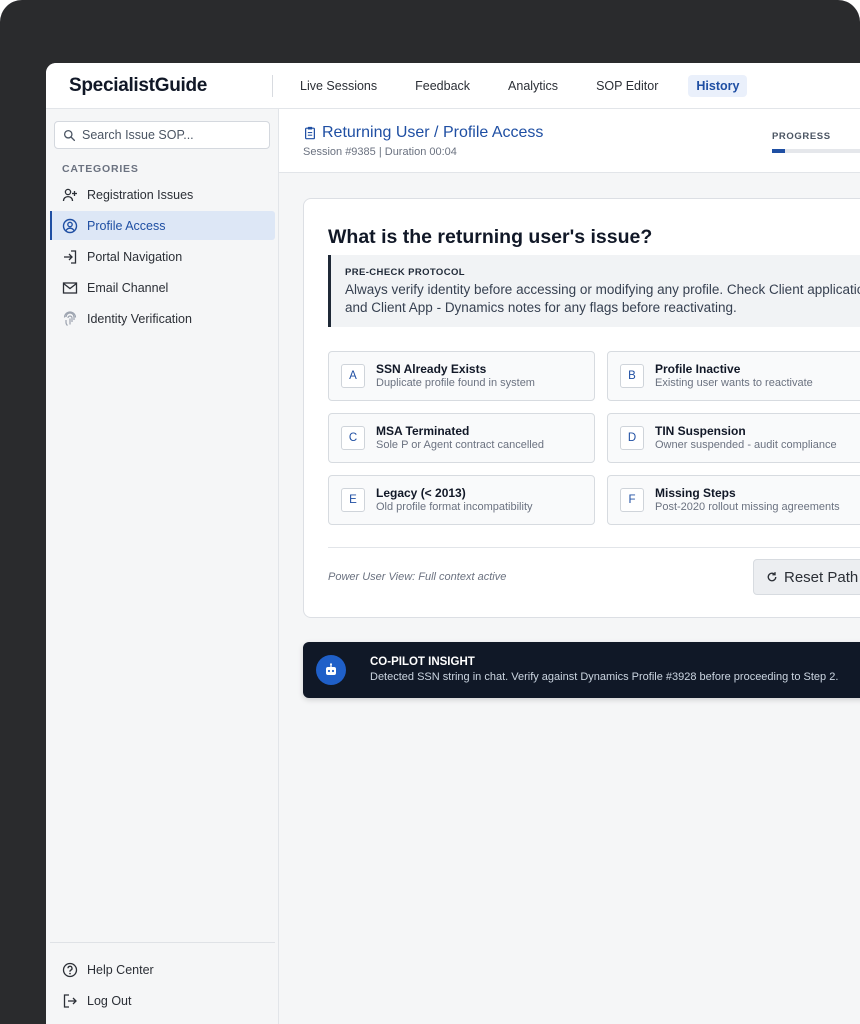  What do you see at coordinates (455, 383) in the screenshot?
I see `option-subtitle: Duplicate profile found in system` at bounding box center [455, 383].